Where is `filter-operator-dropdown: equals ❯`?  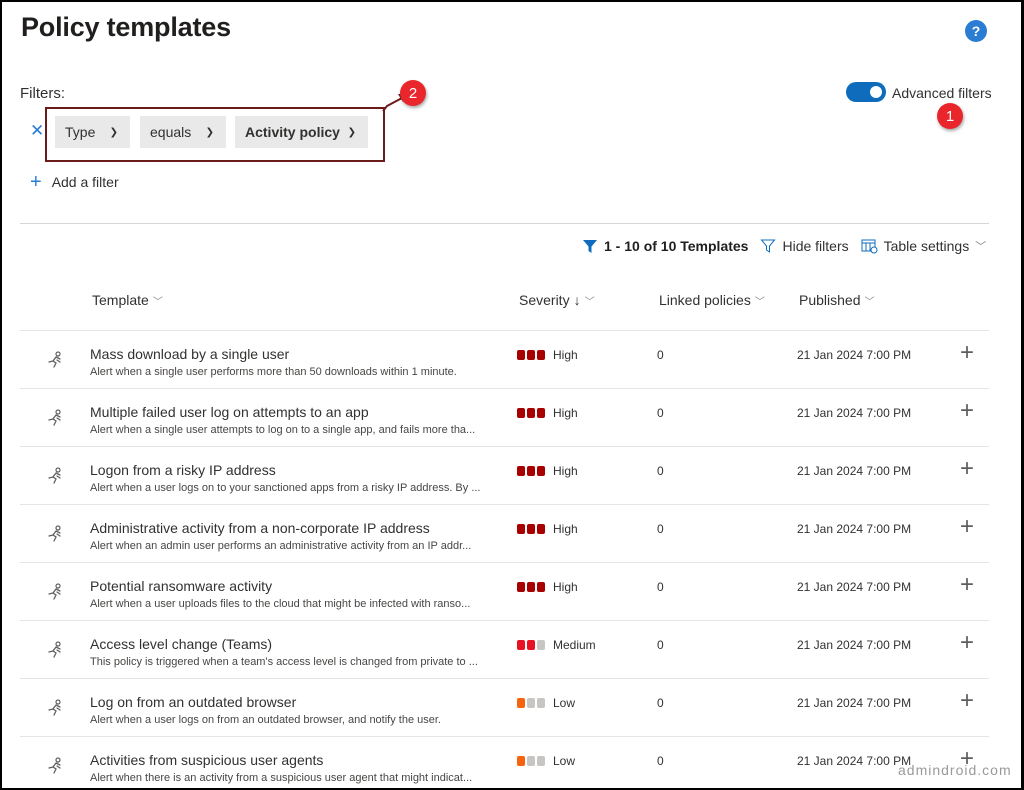 filter-operator-dropdown: equals ❯ is located at coordinates (183, 132).